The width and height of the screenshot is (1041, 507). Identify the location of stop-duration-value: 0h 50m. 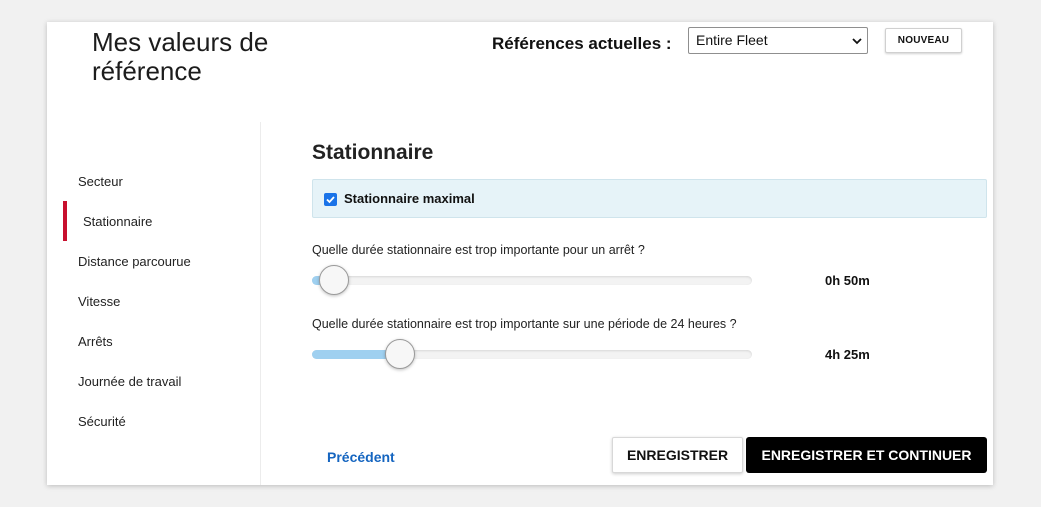
(847, 280).